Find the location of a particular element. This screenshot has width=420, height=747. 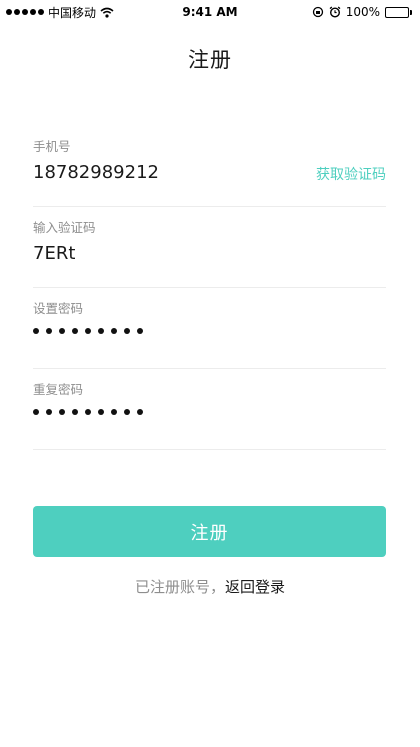

login-prompt: 已注册账号，返回登录 is located at coordinates (210, 586).